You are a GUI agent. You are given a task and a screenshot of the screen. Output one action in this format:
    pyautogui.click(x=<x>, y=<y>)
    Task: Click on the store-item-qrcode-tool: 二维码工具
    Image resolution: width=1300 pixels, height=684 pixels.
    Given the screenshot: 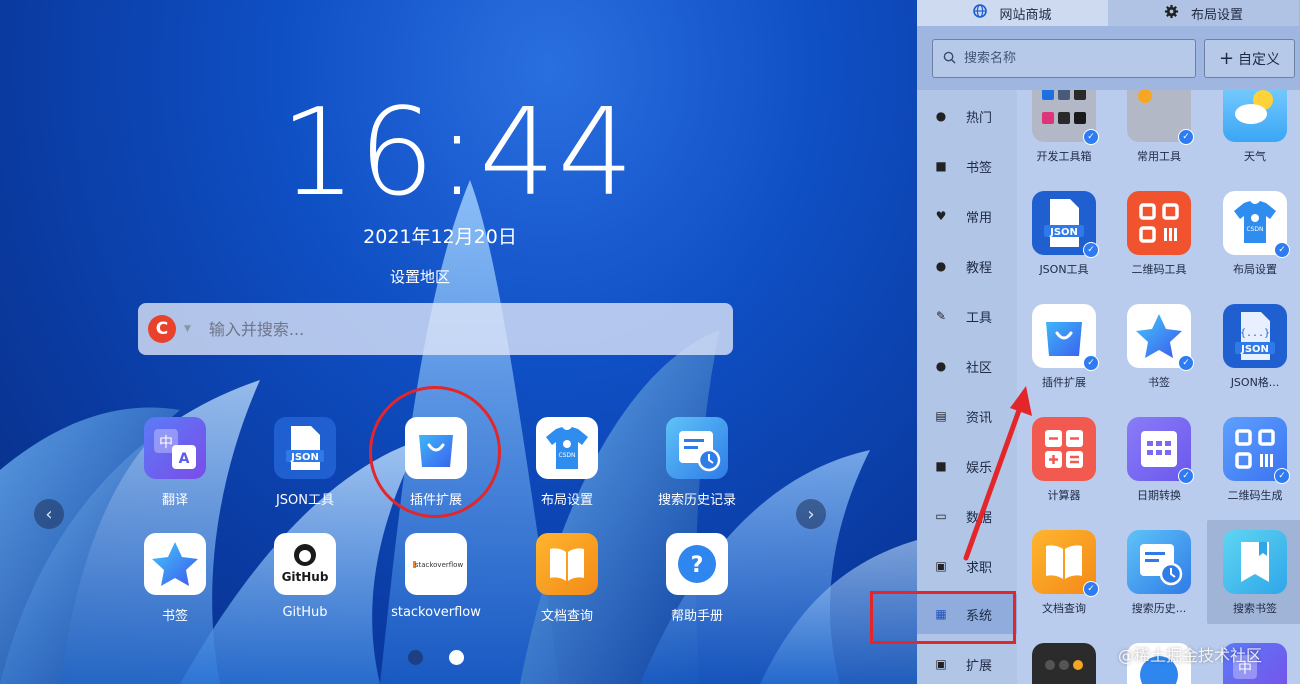 What is the action you would take?
    pyautogui.click(x=1159, y=234)
    